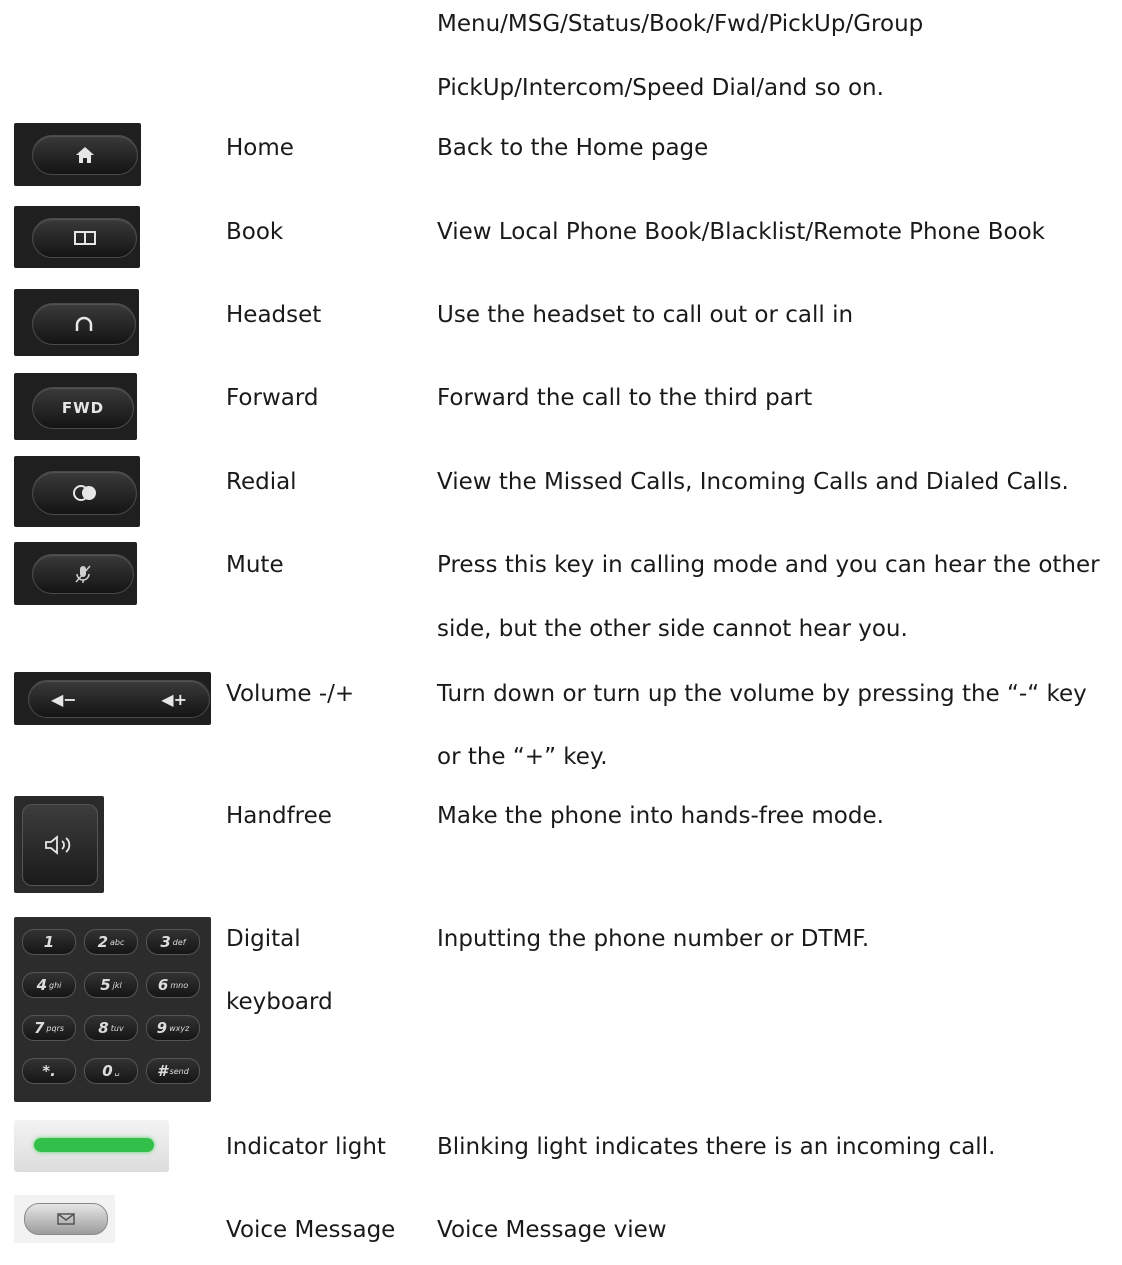  What do you see at coordinates (179, 985) in the screenshot?
I see `keypad-letters: mno` at bounding box center [179, 985].